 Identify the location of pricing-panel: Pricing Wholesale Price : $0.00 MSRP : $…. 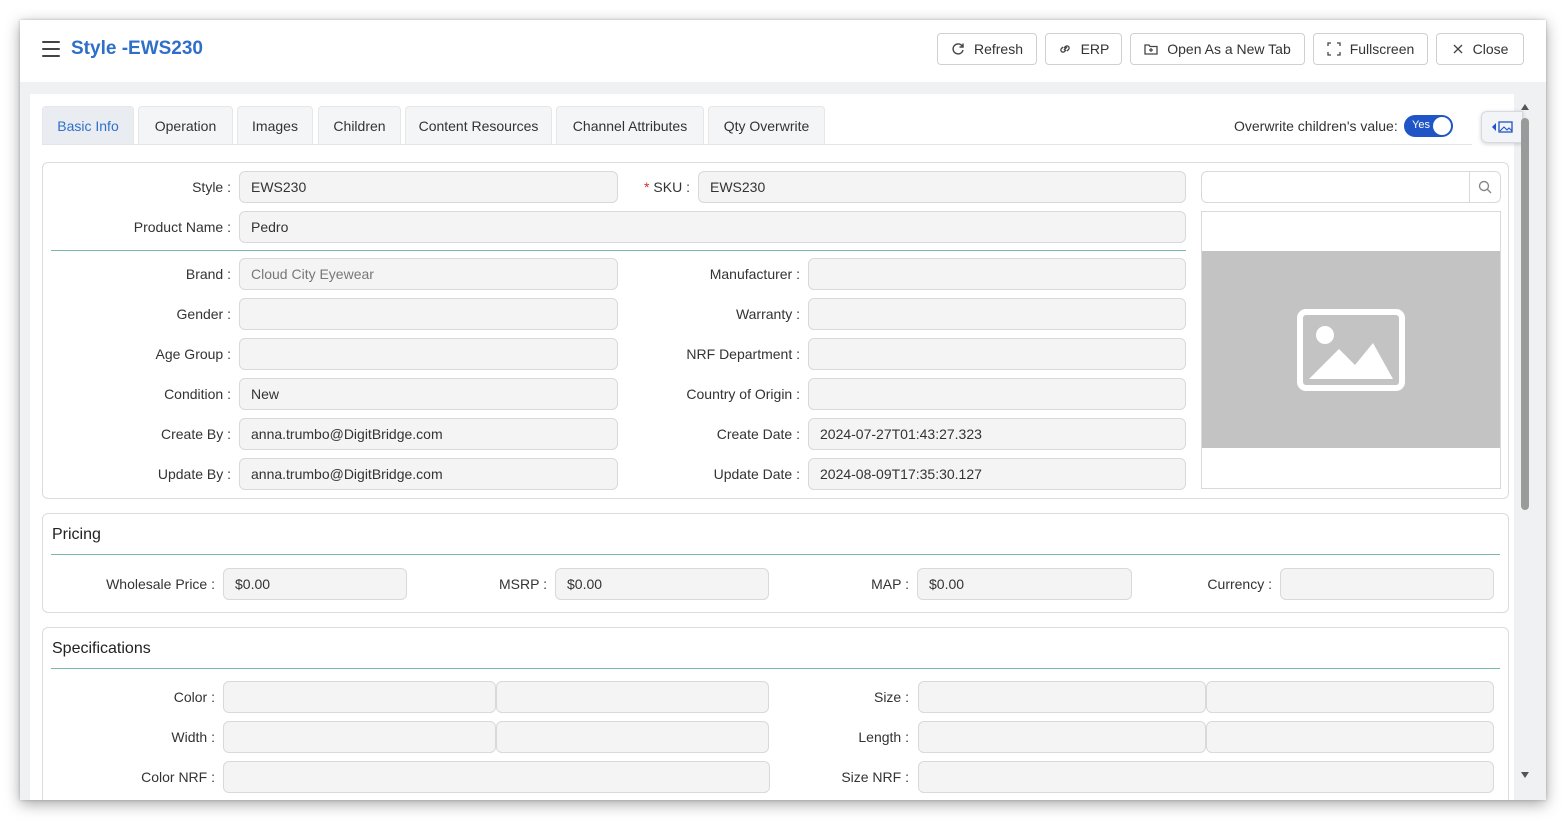
(775, 563).